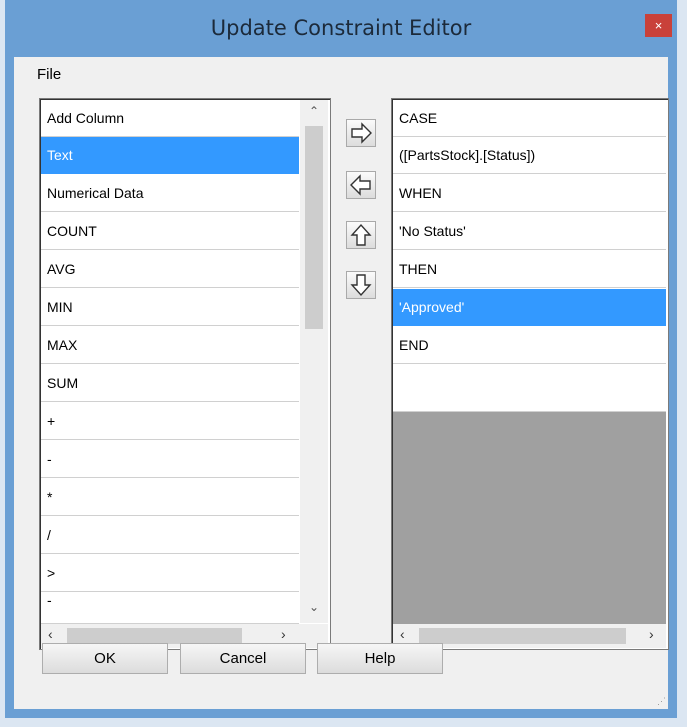 The width and height of the screenshot is (687, 727). I want to click on list-item: MIN, so click(170, 307).